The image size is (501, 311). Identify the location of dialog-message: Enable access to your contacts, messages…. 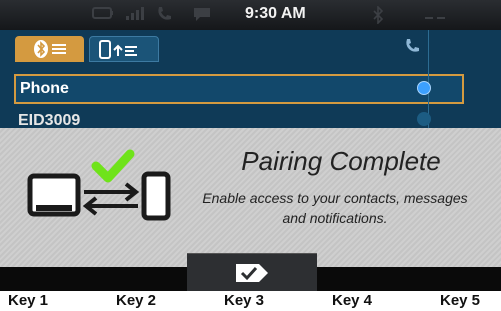
(335, 208).